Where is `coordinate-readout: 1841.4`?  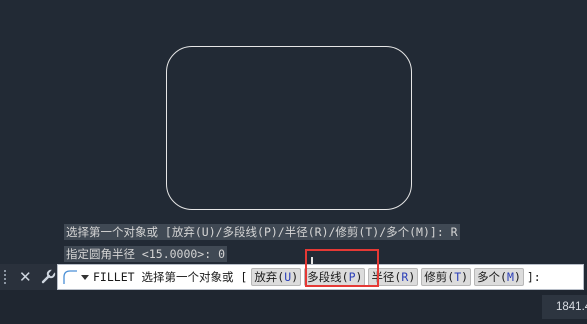
coordinate-readout: 1841.4 is located at coordinates (564, 307).